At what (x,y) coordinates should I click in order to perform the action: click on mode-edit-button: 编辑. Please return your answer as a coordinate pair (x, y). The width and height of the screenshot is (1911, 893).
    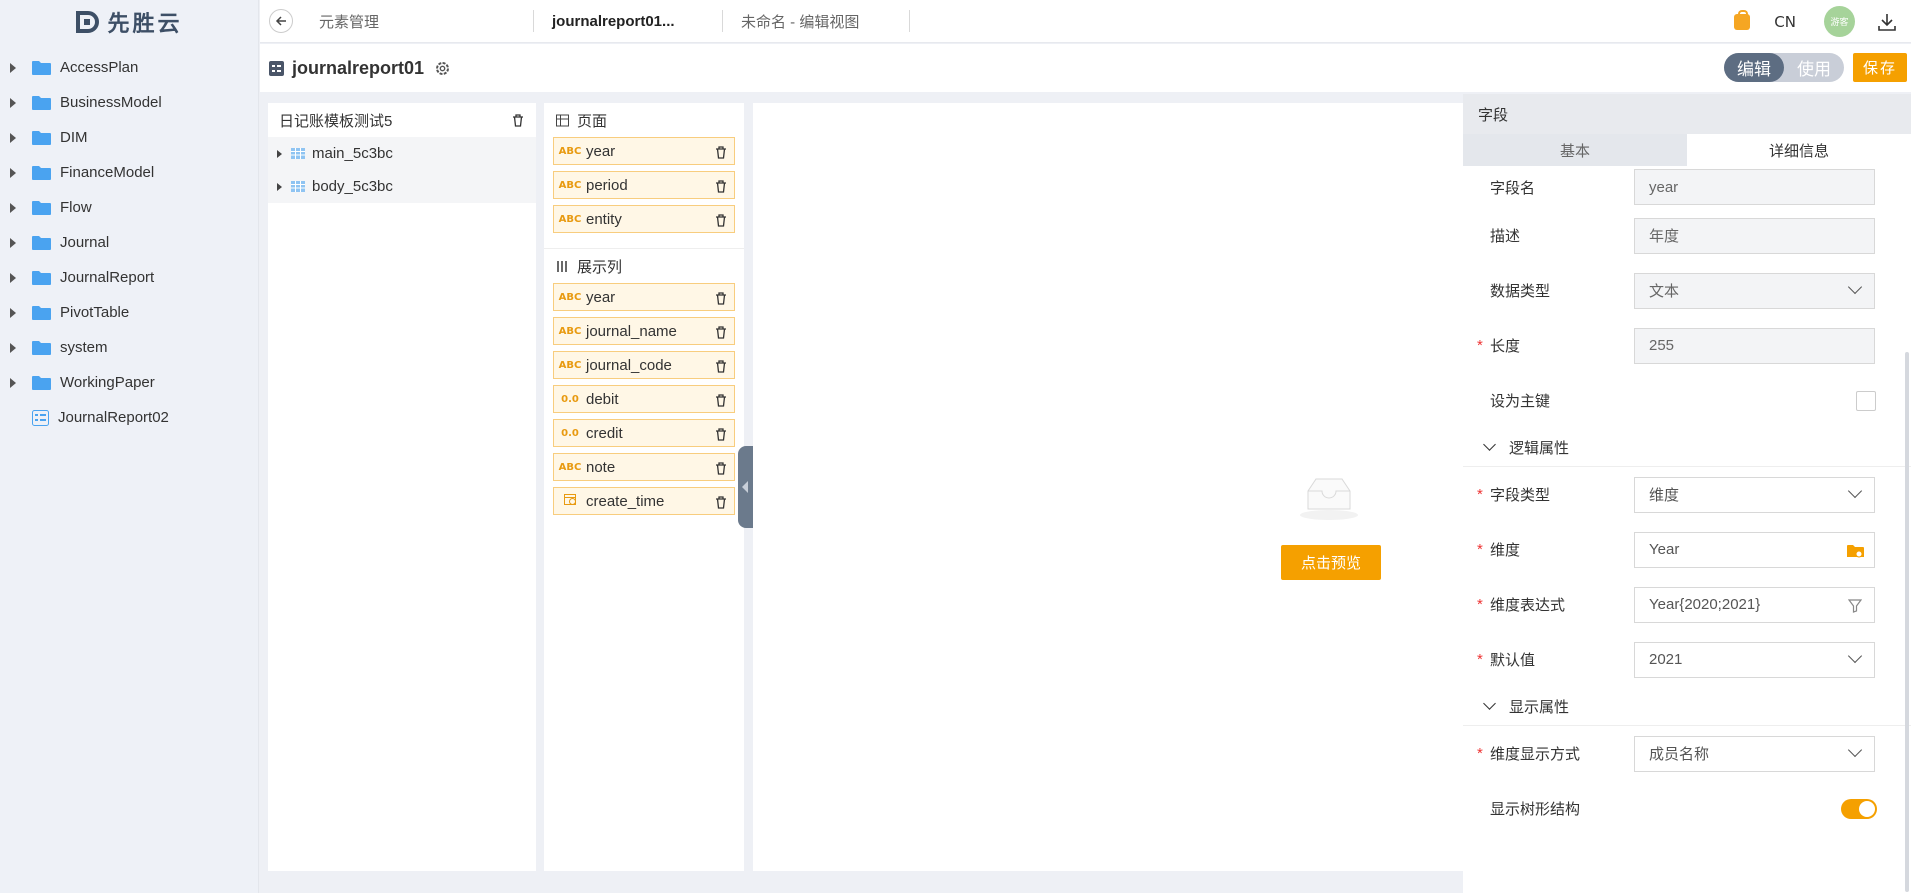
    Looking at the image, I should click on (1754, 67).